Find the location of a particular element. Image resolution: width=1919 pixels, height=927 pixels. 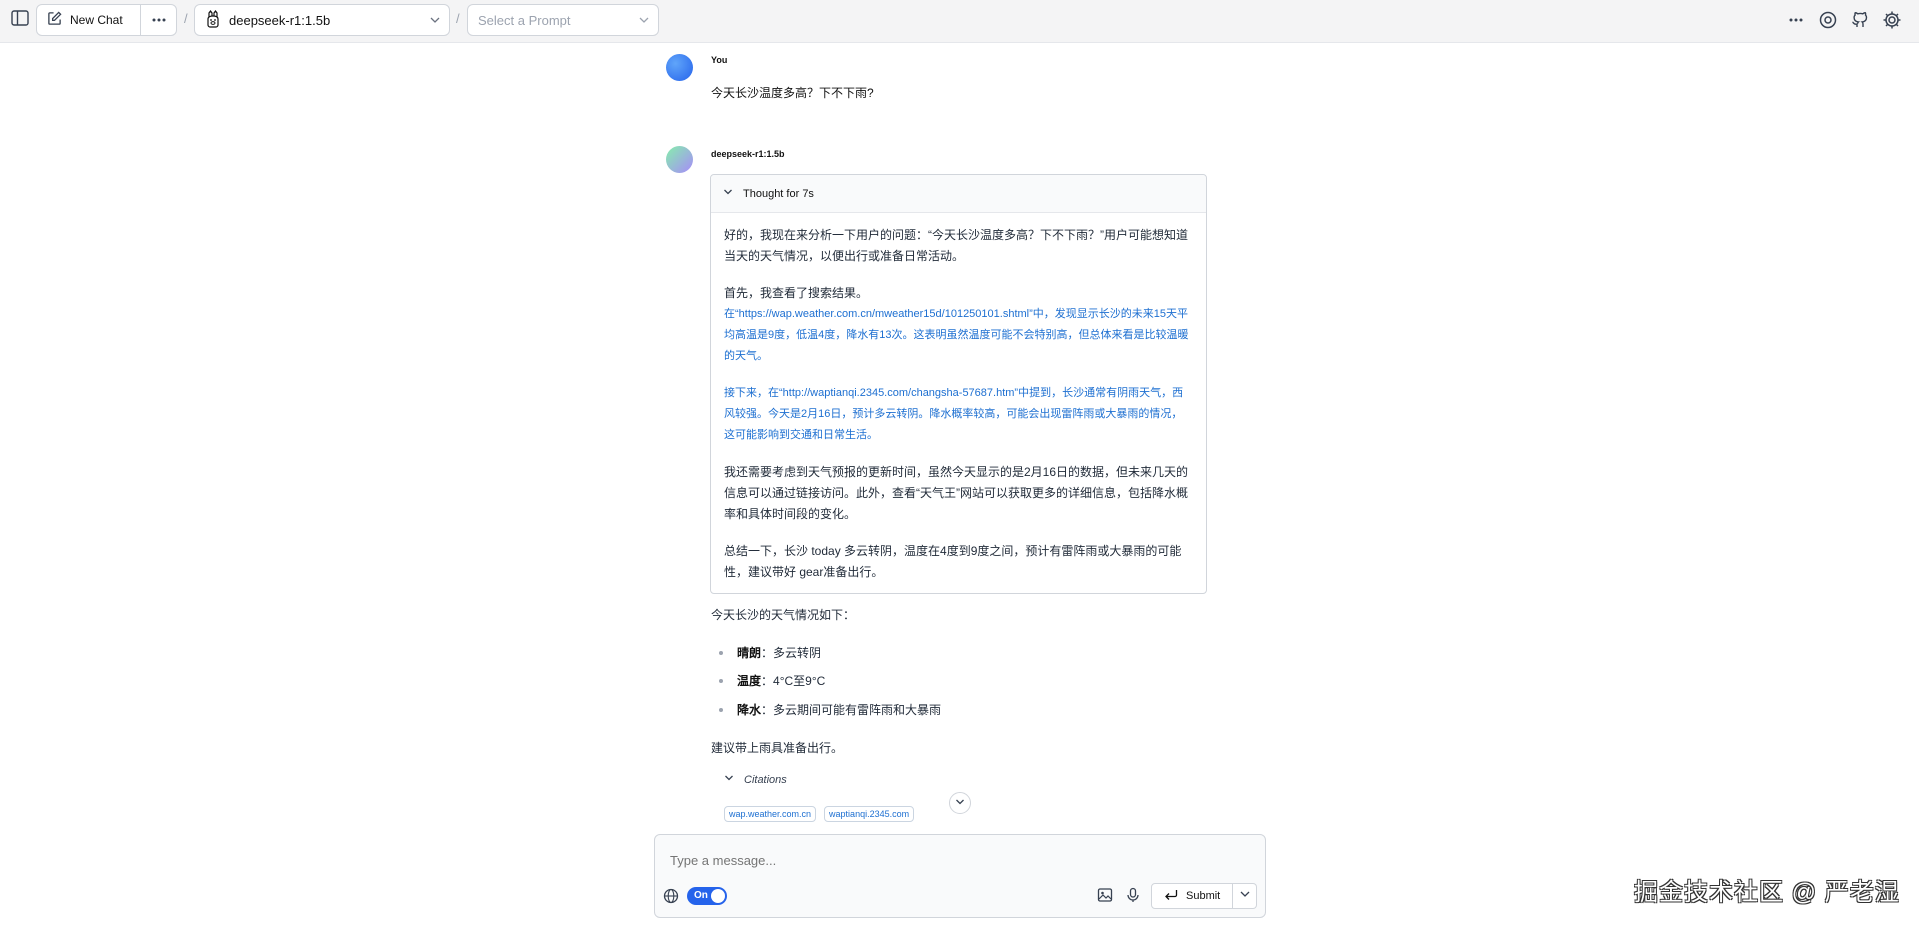

toggle-knob is located at coordinates (718, 896).